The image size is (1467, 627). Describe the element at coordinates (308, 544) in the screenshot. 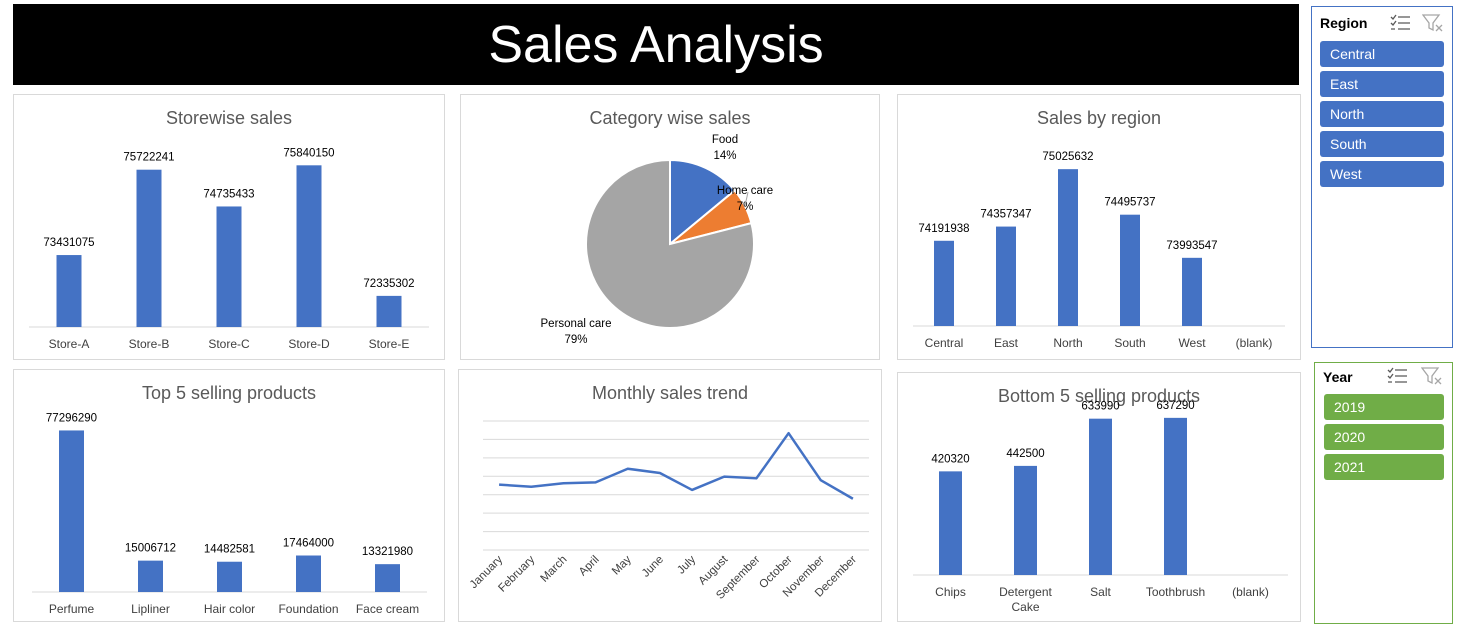

I see `data-label-foundation: 17464000` at that location.